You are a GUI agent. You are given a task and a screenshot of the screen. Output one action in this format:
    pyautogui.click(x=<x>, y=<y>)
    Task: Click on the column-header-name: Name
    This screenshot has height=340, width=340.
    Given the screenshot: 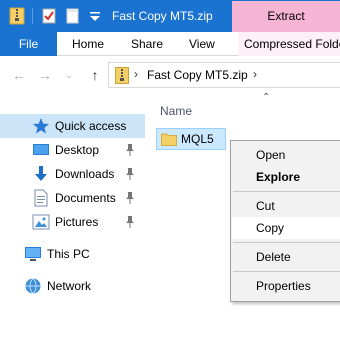 What is the action you would take?
    pyautogui.click(x=176, y=111)
    